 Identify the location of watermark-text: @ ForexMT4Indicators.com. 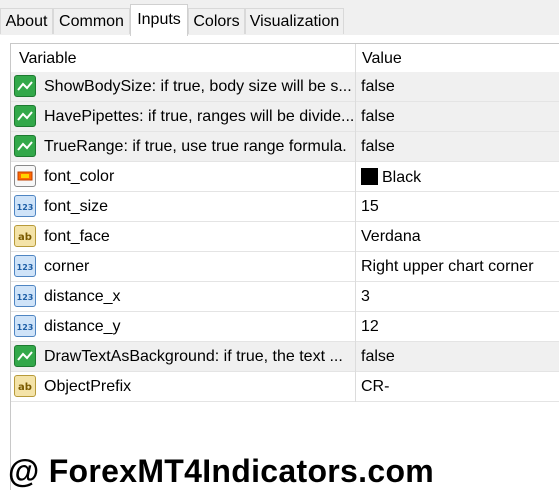
(221, 471).